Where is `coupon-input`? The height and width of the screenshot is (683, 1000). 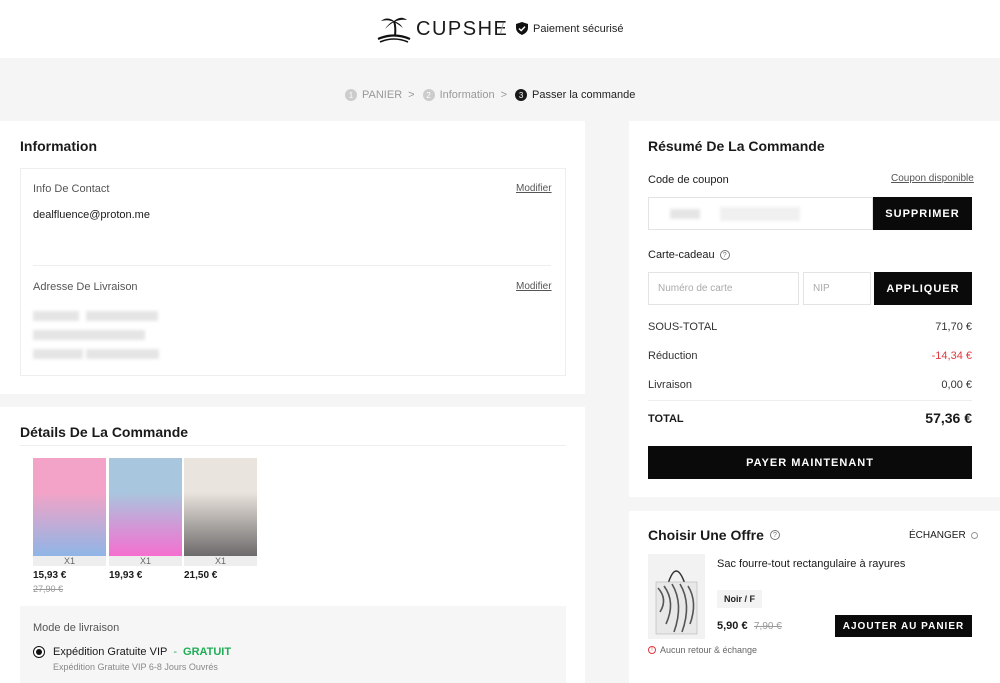
coupon-input is located at coordinates (760, 213).